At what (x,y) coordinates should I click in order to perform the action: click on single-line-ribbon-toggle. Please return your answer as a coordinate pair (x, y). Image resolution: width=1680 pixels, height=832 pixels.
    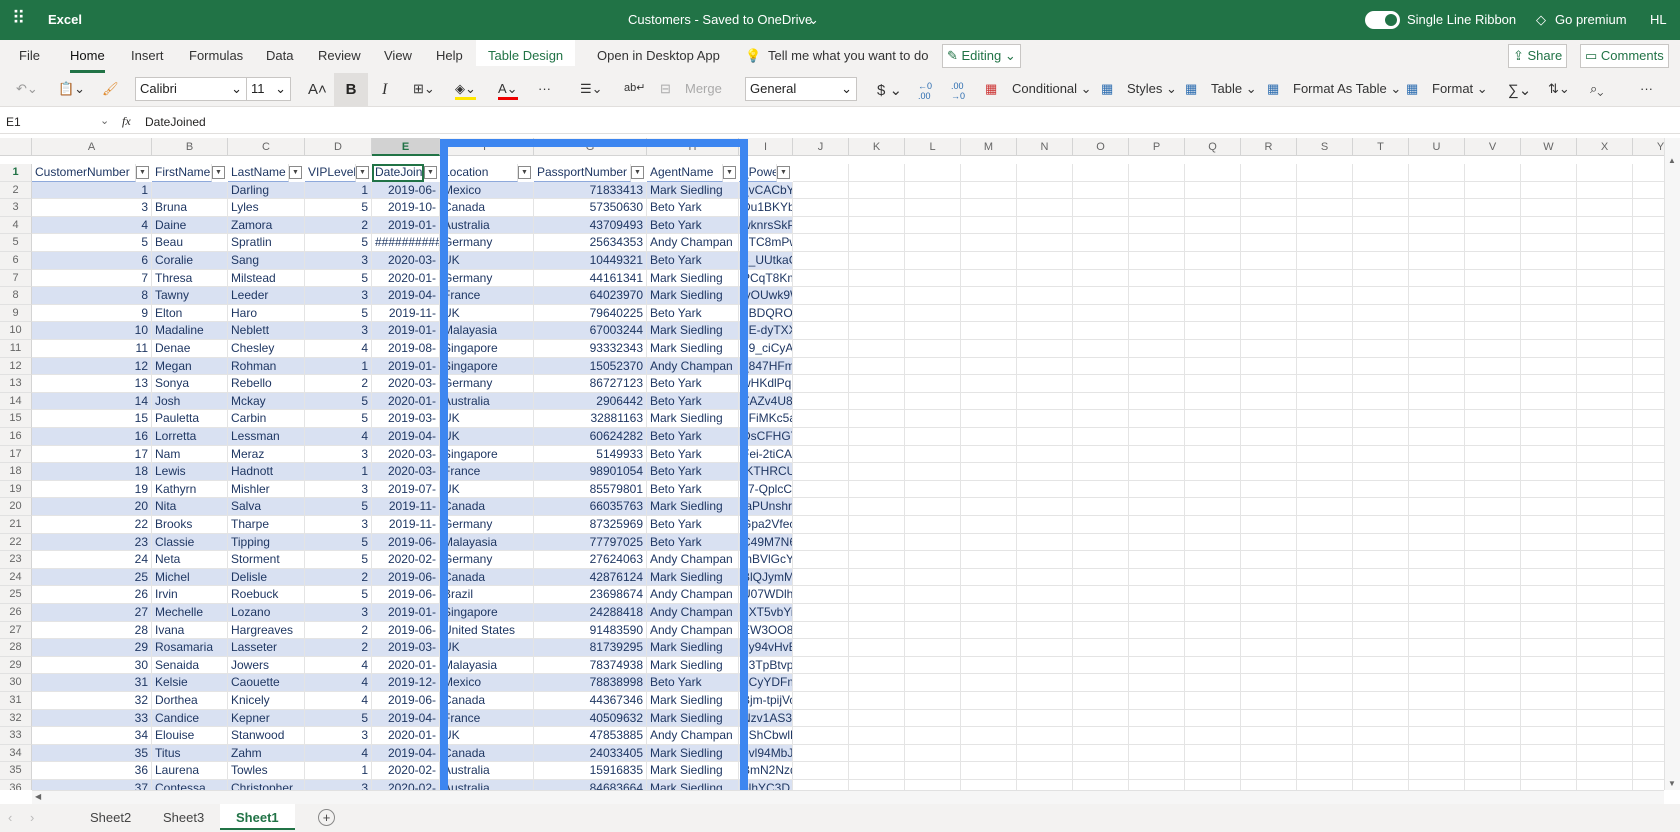
    Looking at the image, I should click on (1382, 20).